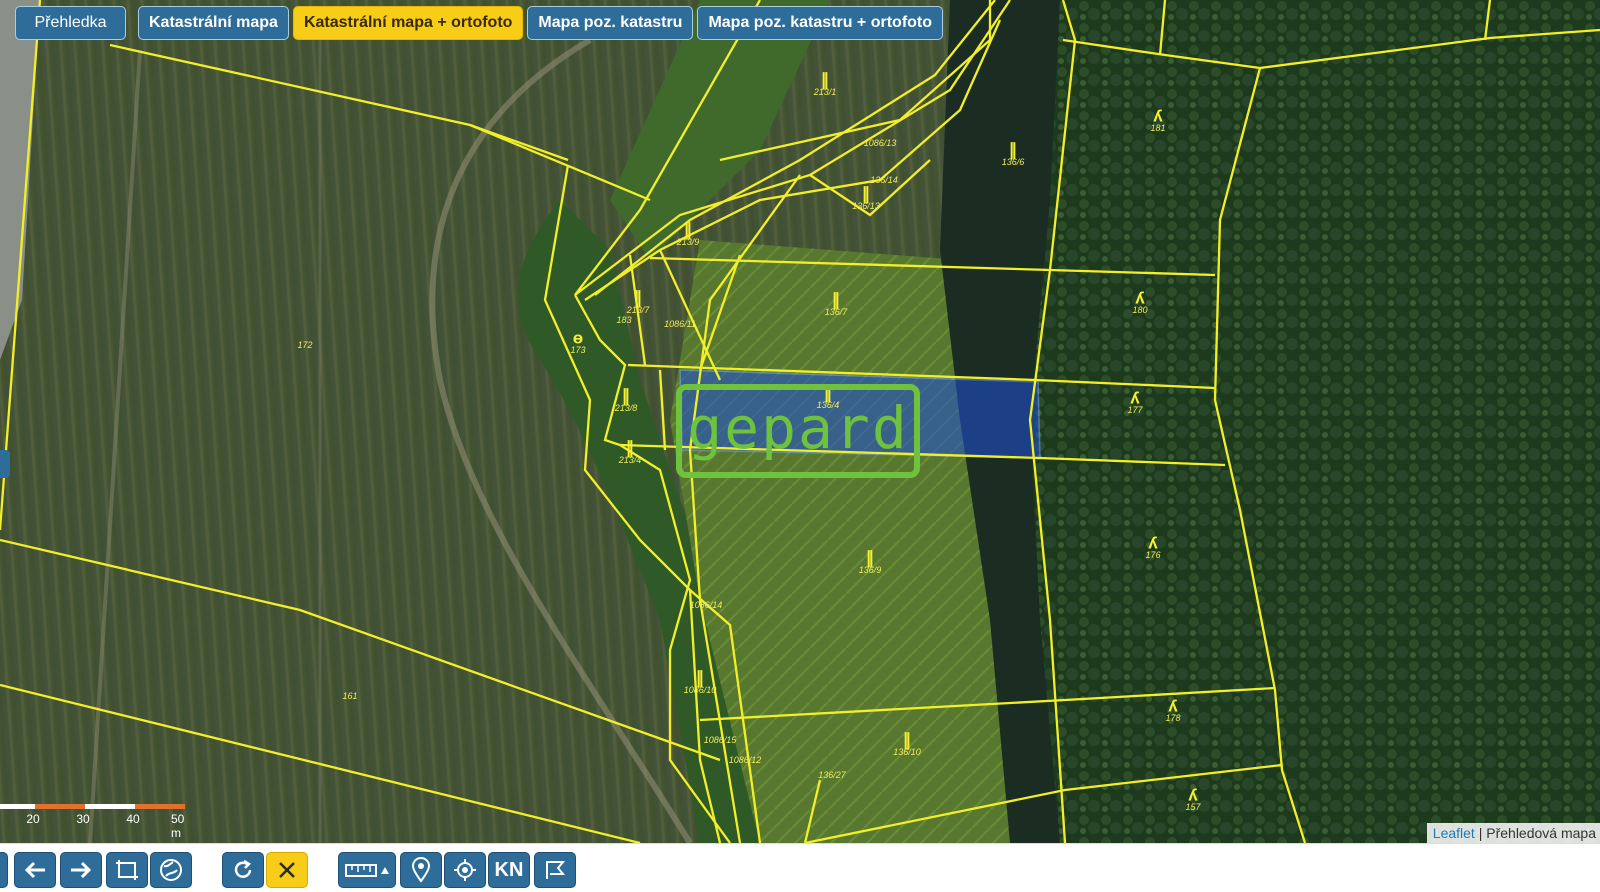 Image resolution: width=1600 pixels, height=892 pixels. I want to click on back-button, so click(35, 870).